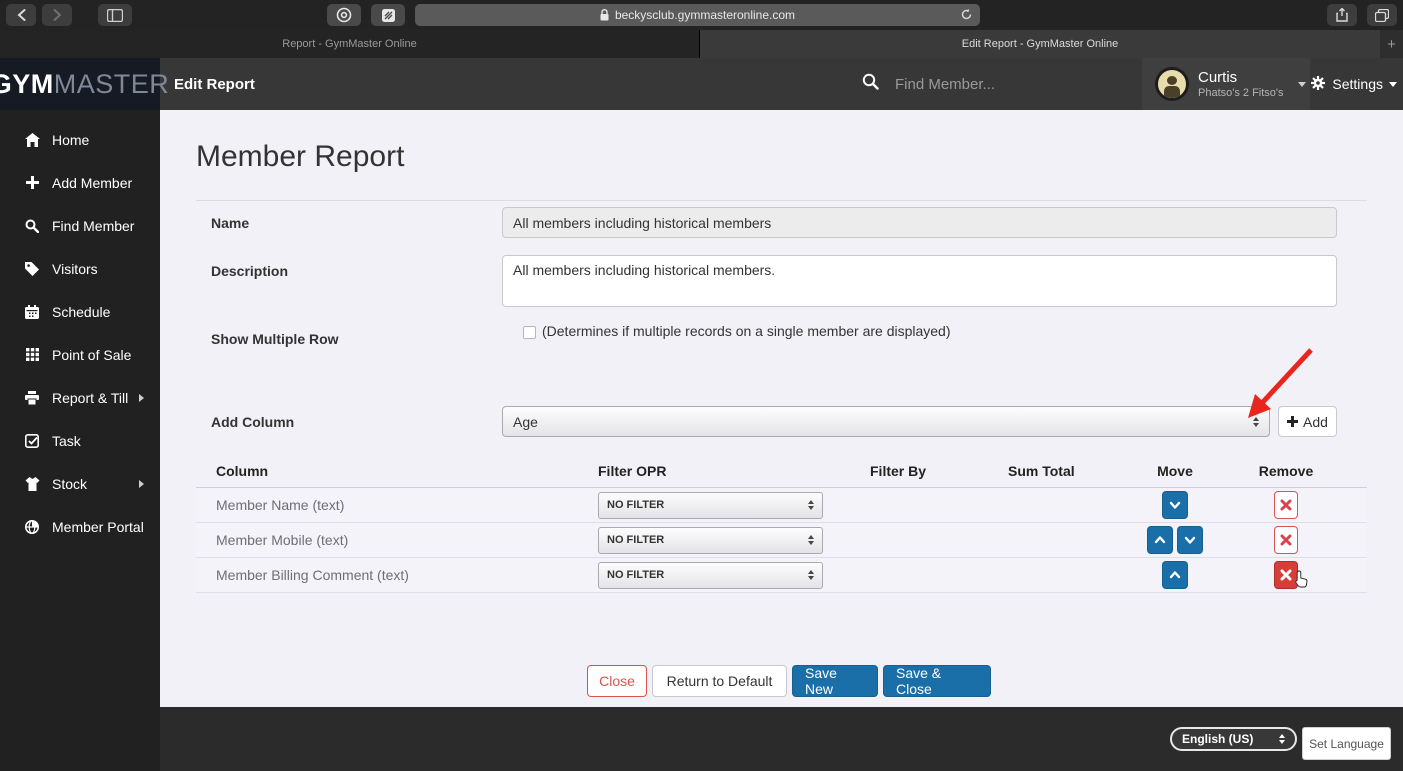 The height and width of the screenshot is (771, 1403). I want to click on remove-button-hovered, so click(1286, 575).